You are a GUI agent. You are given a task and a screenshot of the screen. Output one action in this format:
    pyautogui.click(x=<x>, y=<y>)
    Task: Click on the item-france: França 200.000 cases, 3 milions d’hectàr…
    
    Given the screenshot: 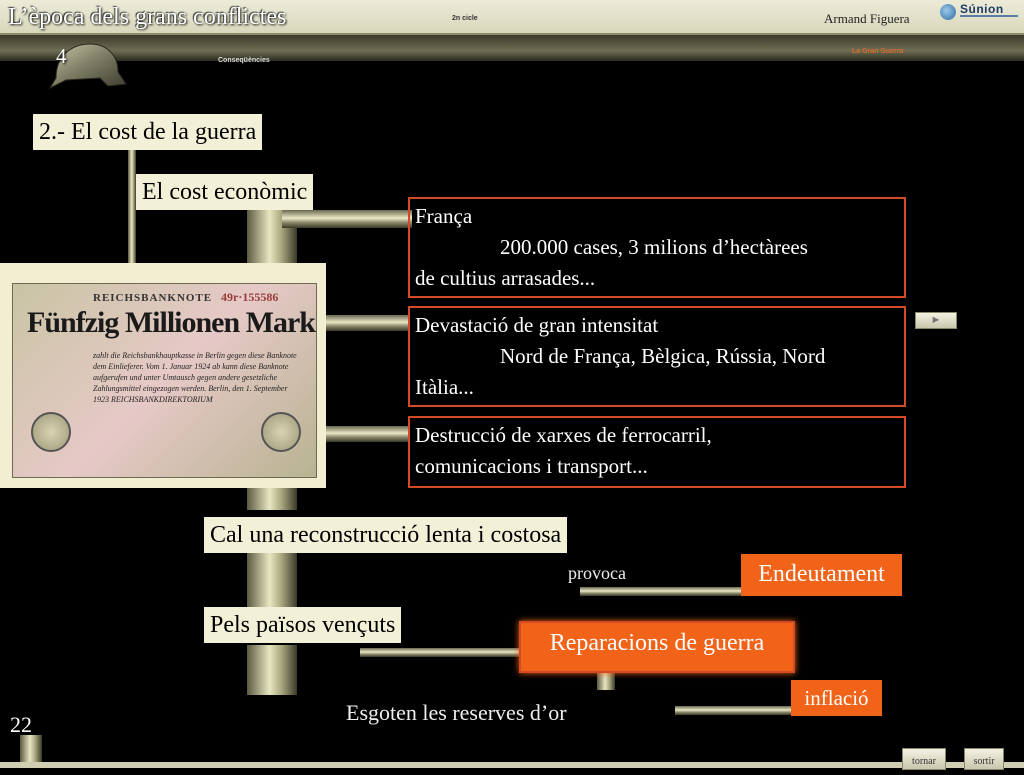 What is the action you would take?
    pyautogui.click(x=657, y=247)
    